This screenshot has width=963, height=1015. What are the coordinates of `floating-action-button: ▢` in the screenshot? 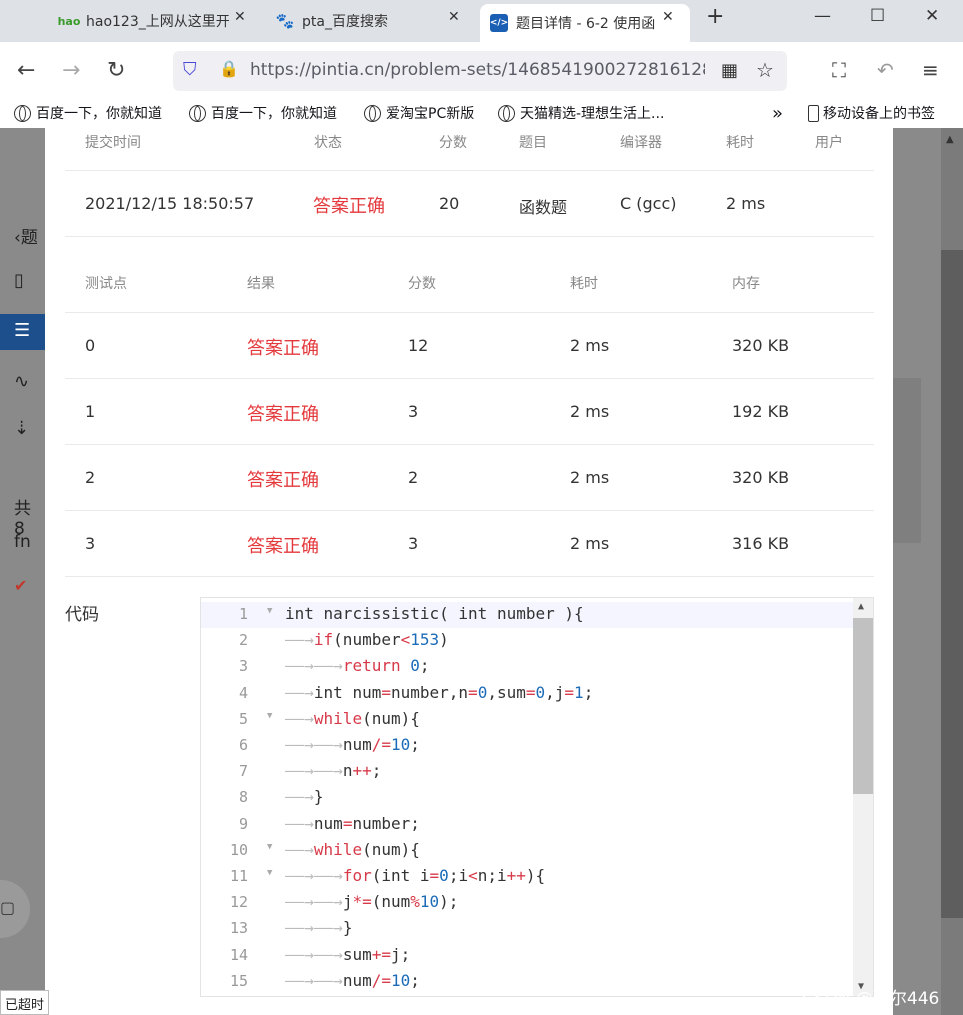 It's located at (15, 909).